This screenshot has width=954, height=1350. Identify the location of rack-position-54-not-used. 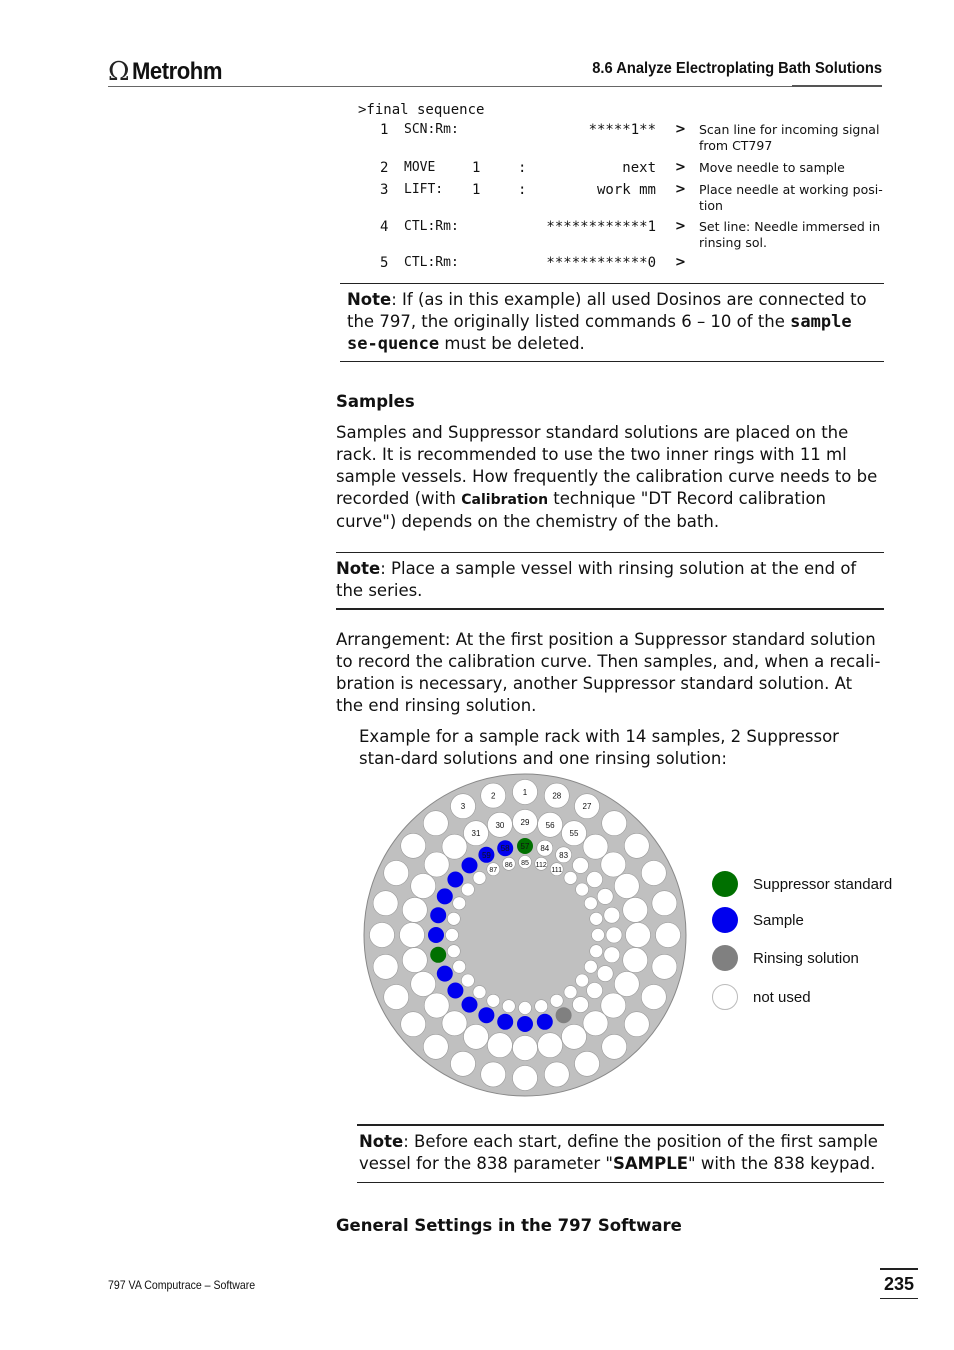
(595, 846).